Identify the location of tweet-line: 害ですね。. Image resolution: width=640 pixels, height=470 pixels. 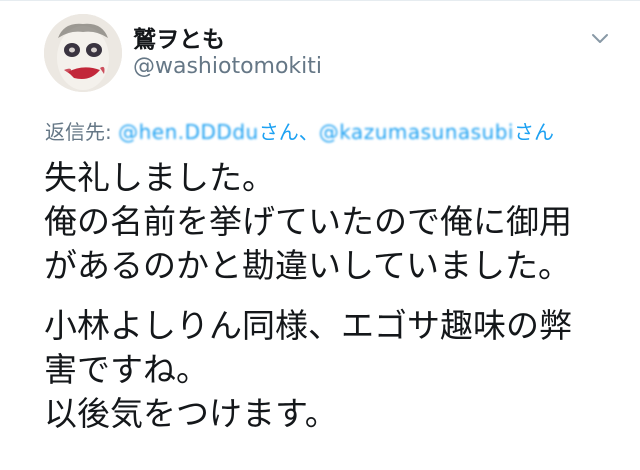
(126, 369).